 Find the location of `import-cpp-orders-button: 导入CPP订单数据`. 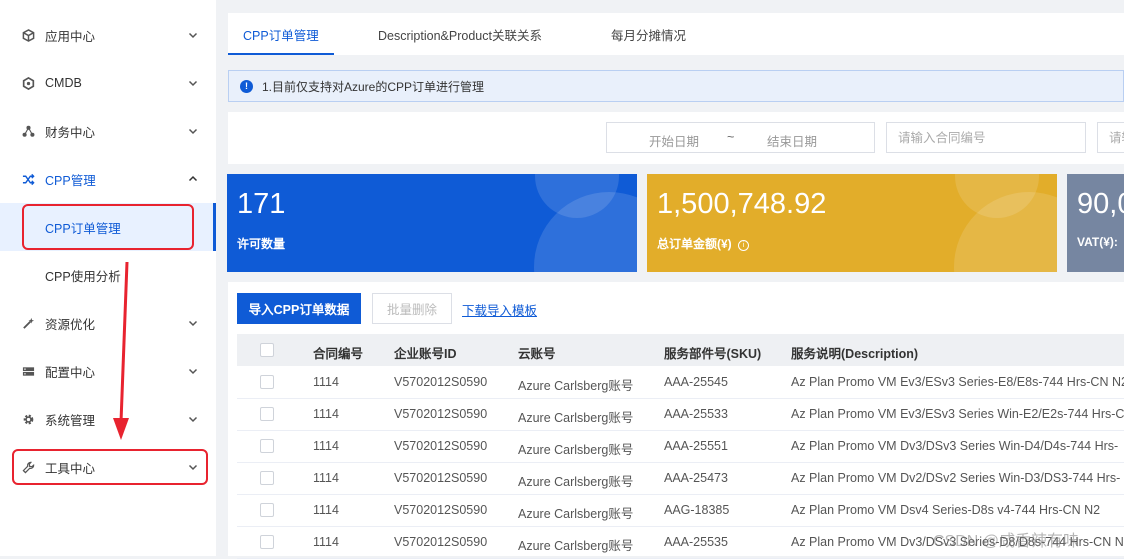

import-cpp-orders-button: 导入CPP订单数据 is located at coordinates (299, 308).